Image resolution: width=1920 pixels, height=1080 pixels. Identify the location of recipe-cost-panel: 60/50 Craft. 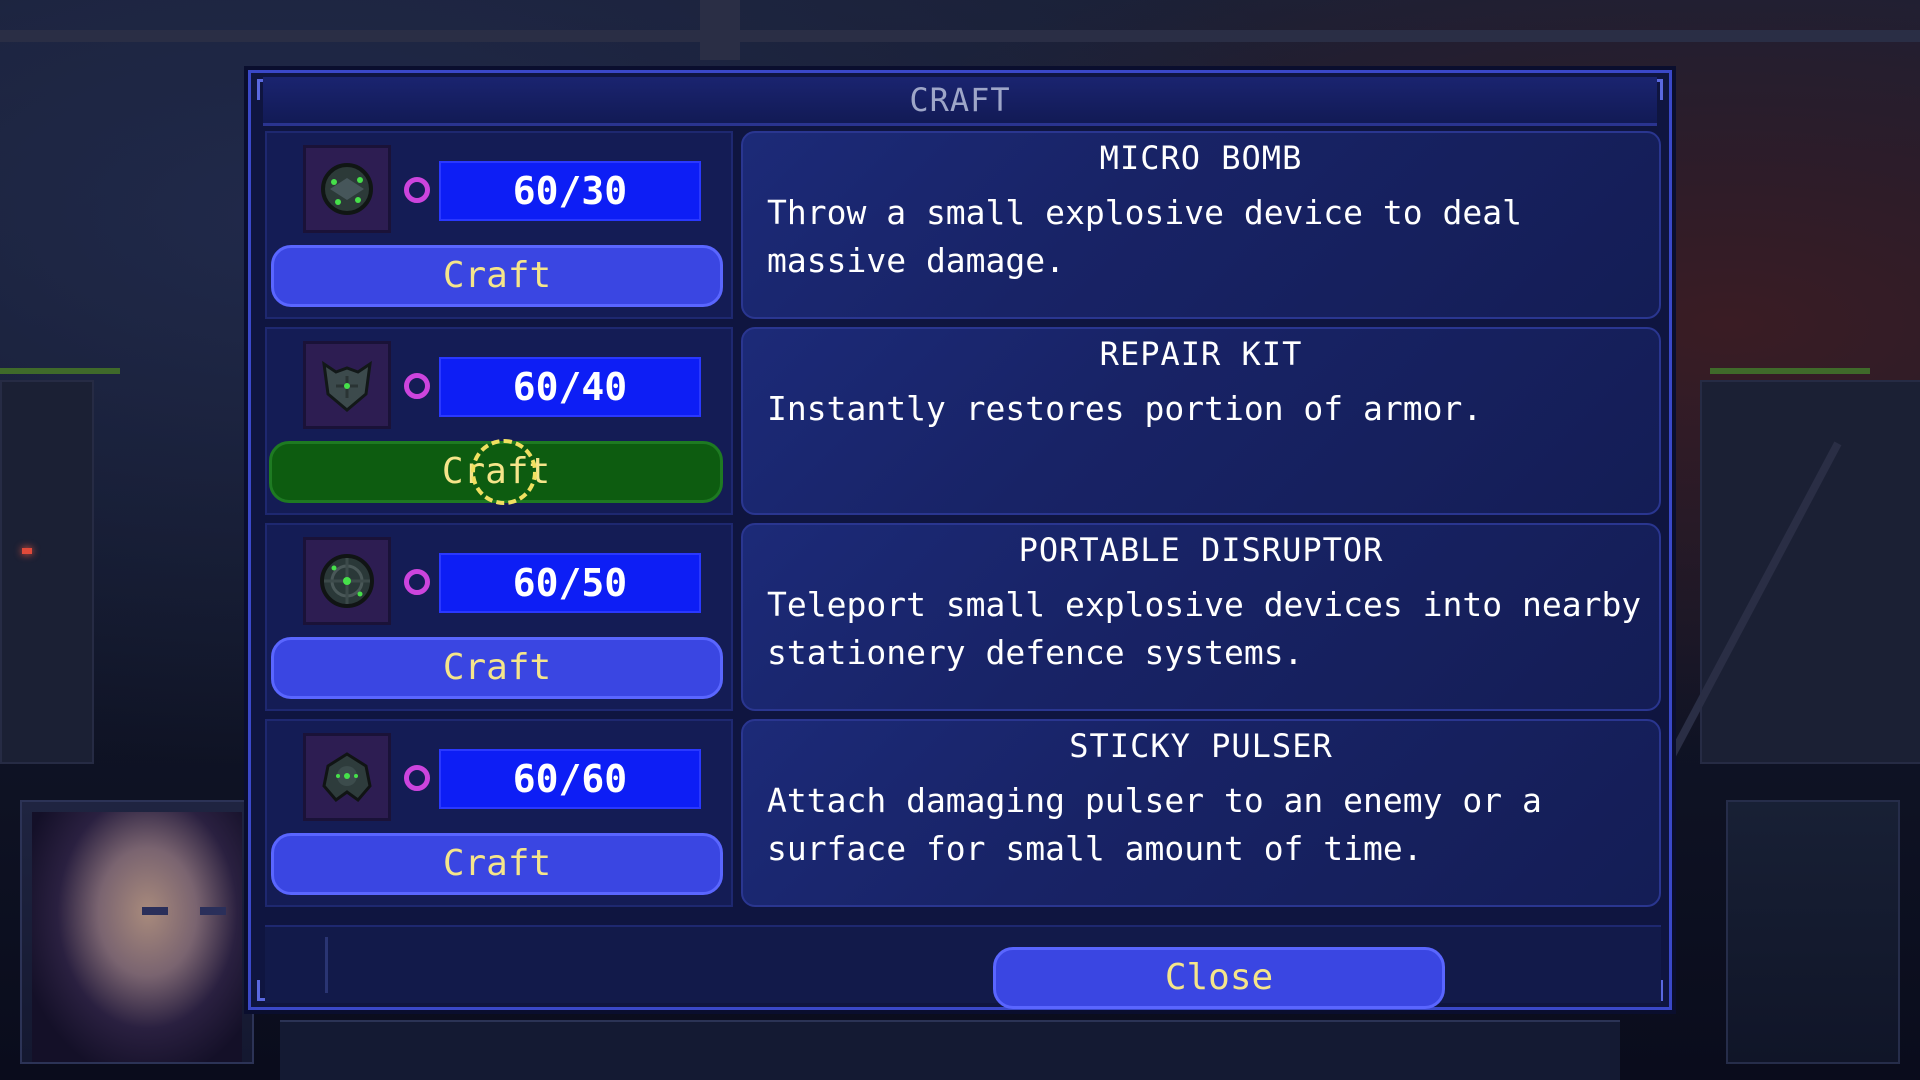
(499, 617).